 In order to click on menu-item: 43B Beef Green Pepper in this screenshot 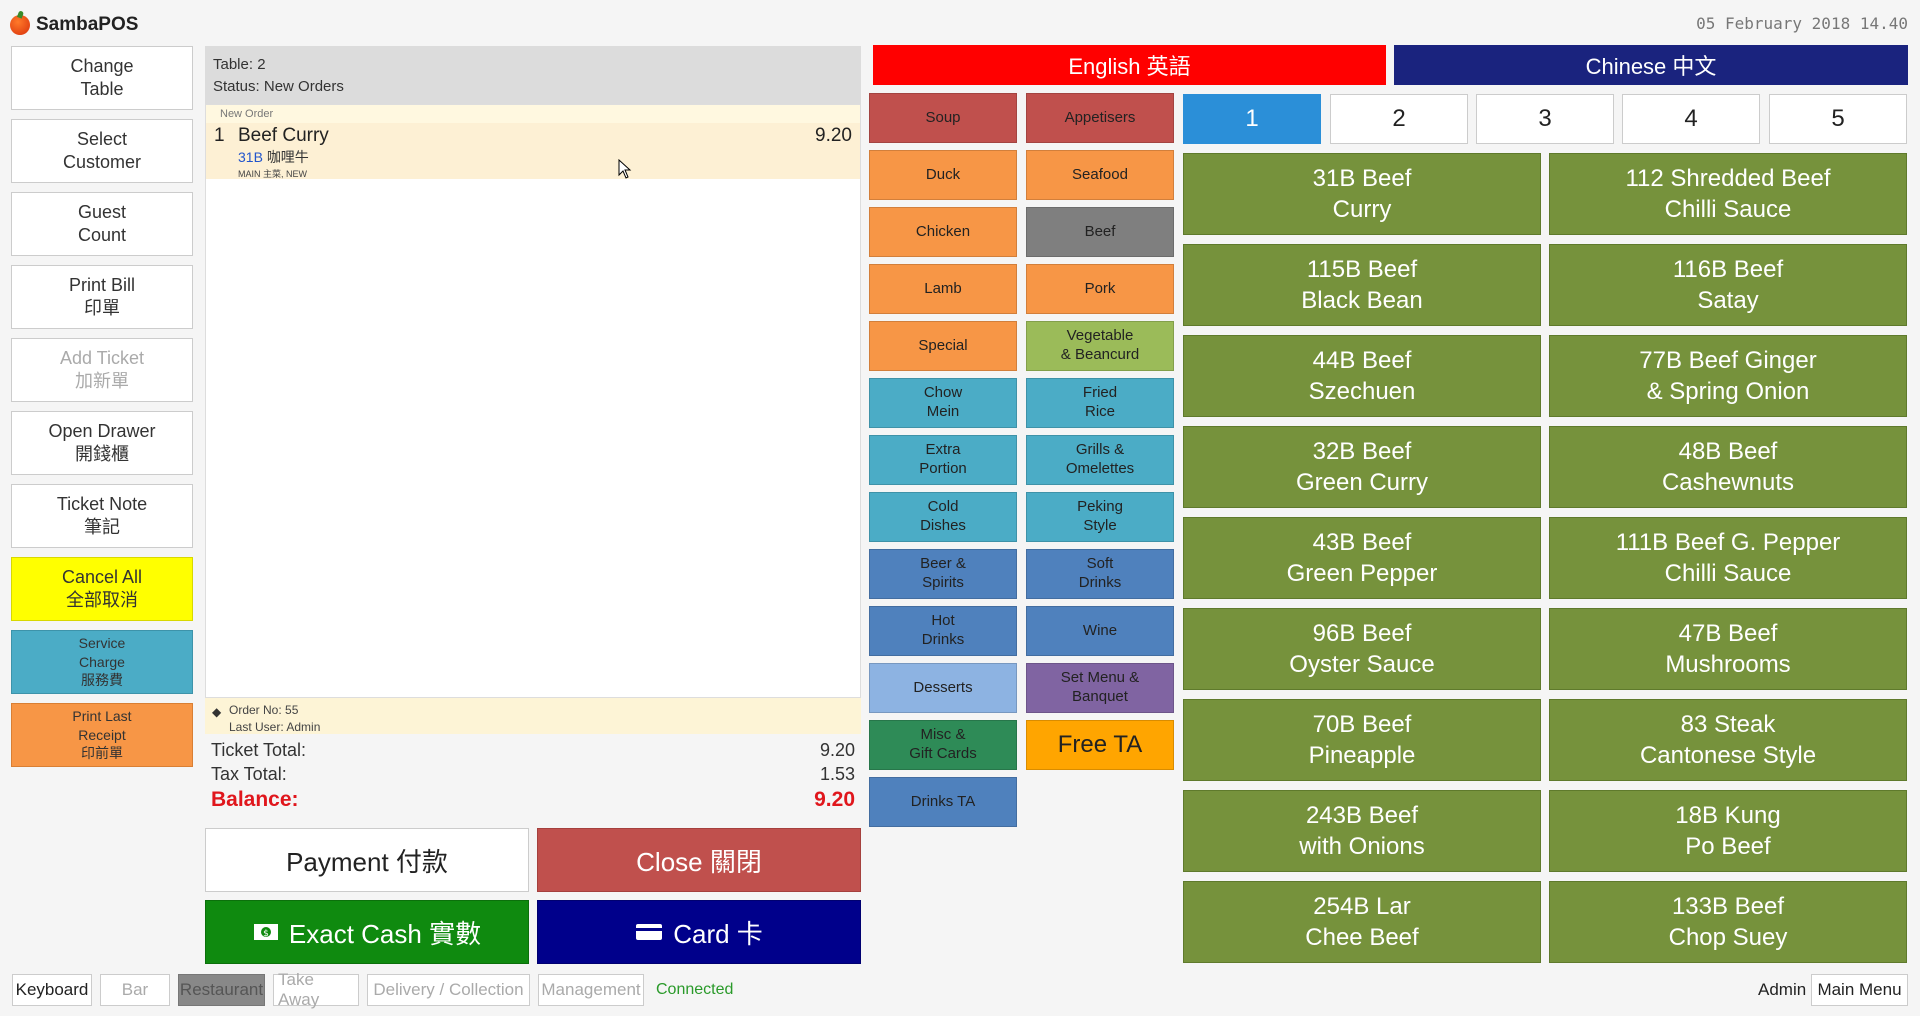, I will do `click(1362, 558)`.